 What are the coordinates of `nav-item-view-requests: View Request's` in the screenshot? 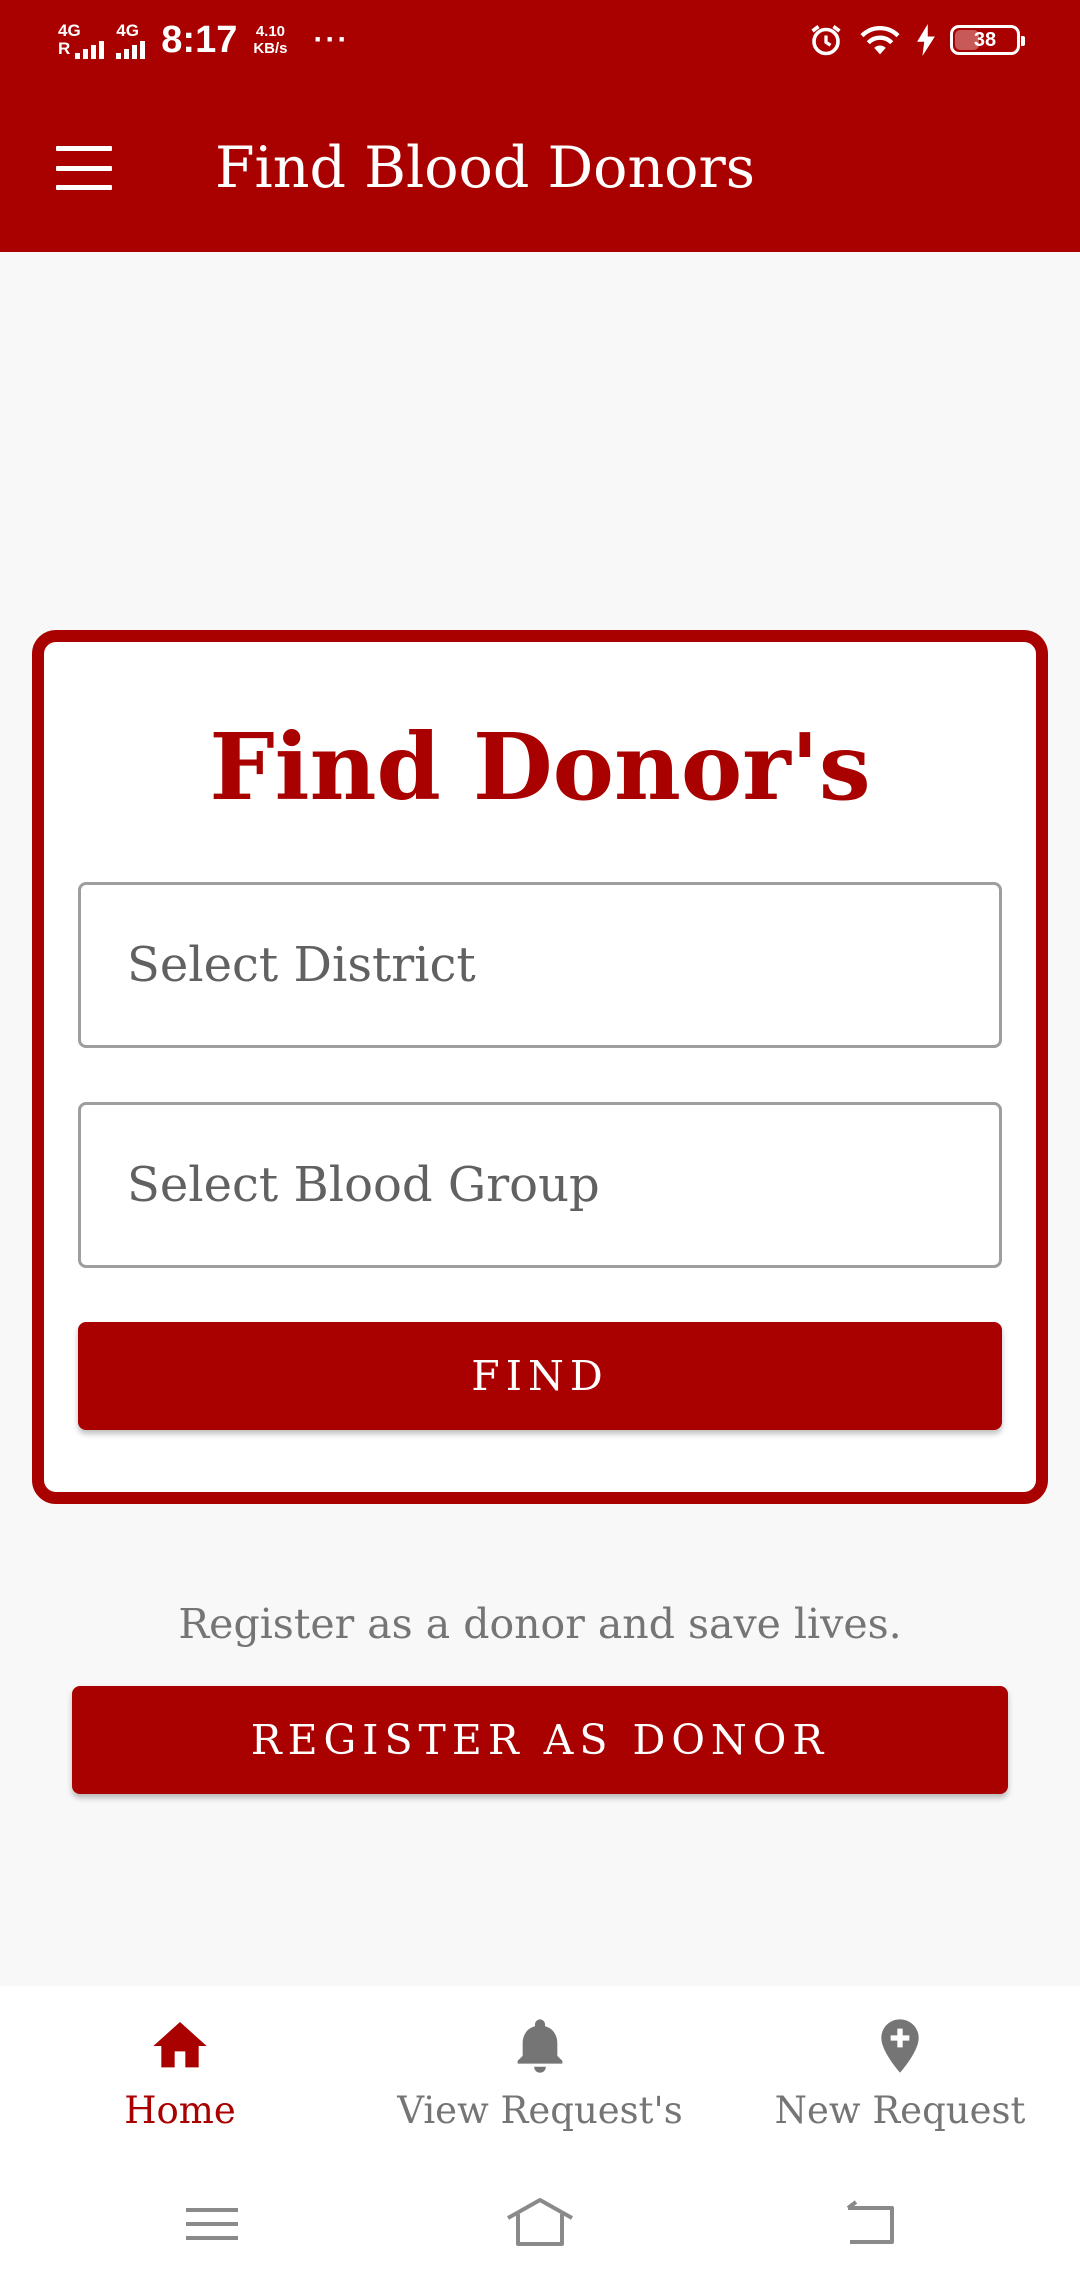 It's located at (540, 2079).